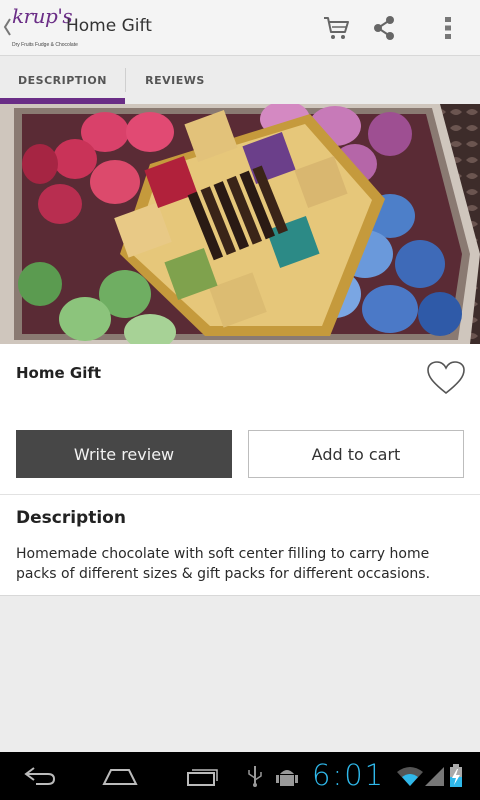 This screenshot has width=480, height=800. Describe the element at coordinates (124, 454) in the screenshot. I see `write-review-button: Write review` at that location.